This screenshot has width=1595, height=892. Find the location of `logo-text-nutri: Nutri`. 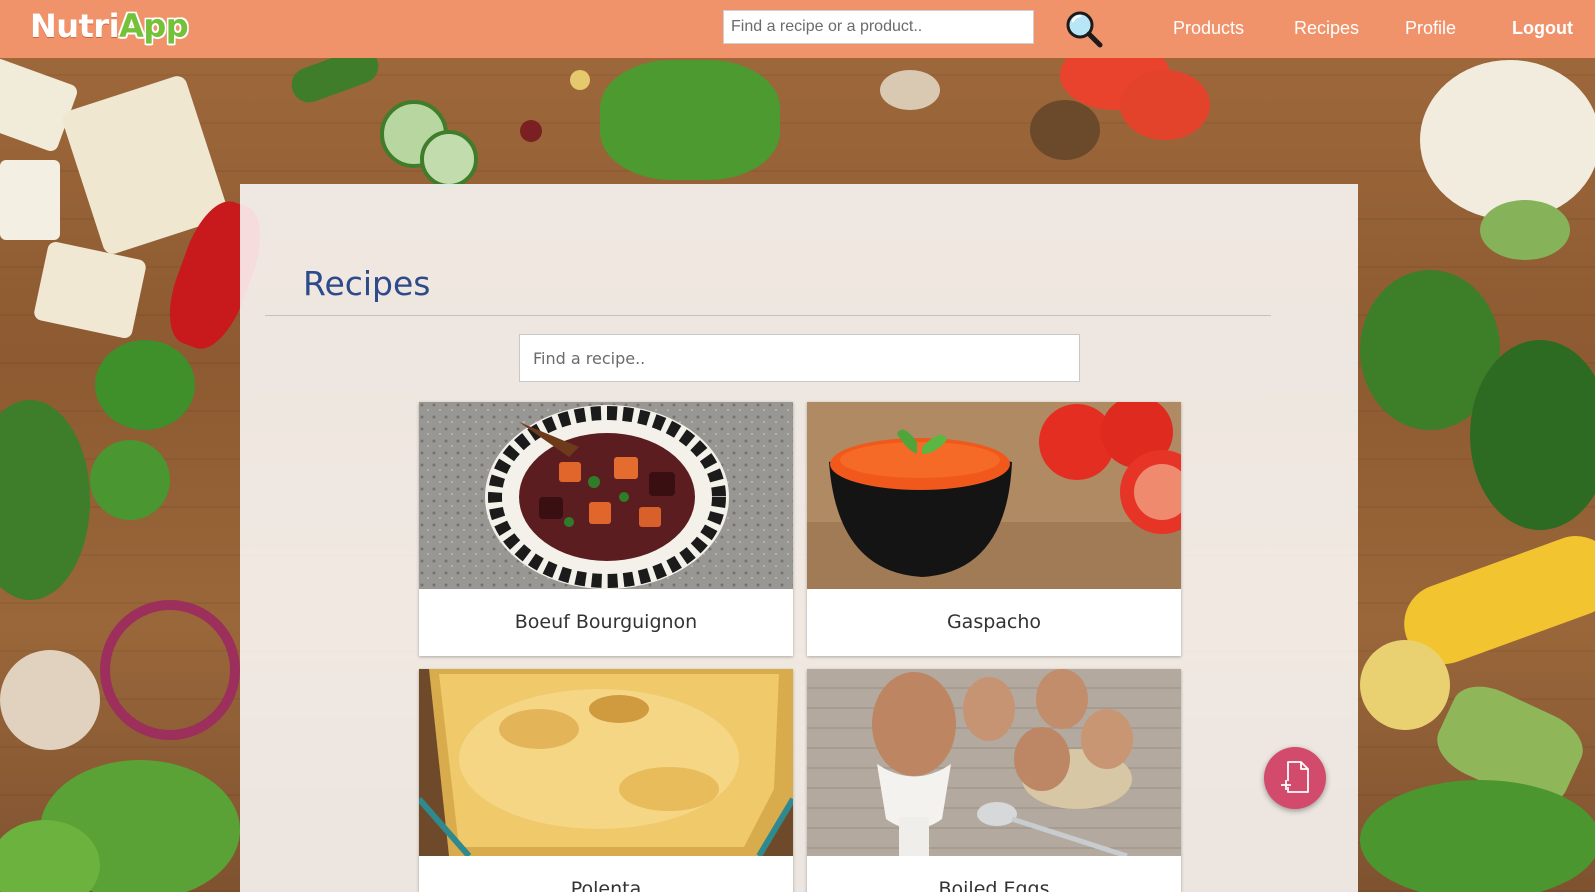

logo-text-nutri: Nutri is located at coordinates (75, 26).